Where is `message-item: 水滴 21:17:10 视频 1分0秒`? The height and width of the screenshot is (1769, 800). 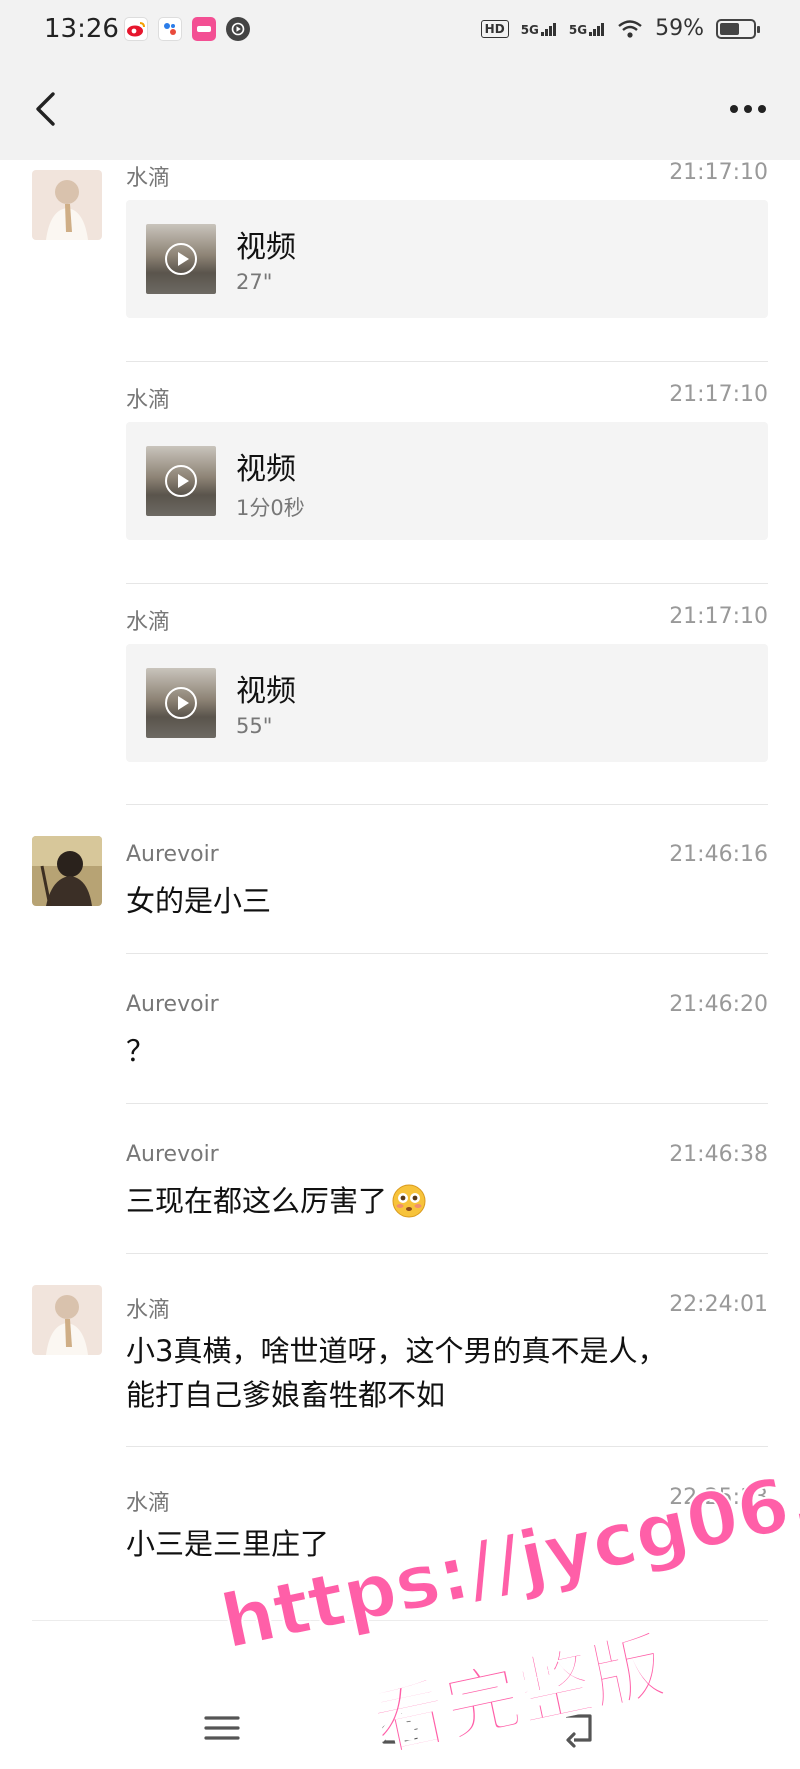
message-item: 水滴 21:17:10 视频 1分0秒 is located at coordinates (447, 462).